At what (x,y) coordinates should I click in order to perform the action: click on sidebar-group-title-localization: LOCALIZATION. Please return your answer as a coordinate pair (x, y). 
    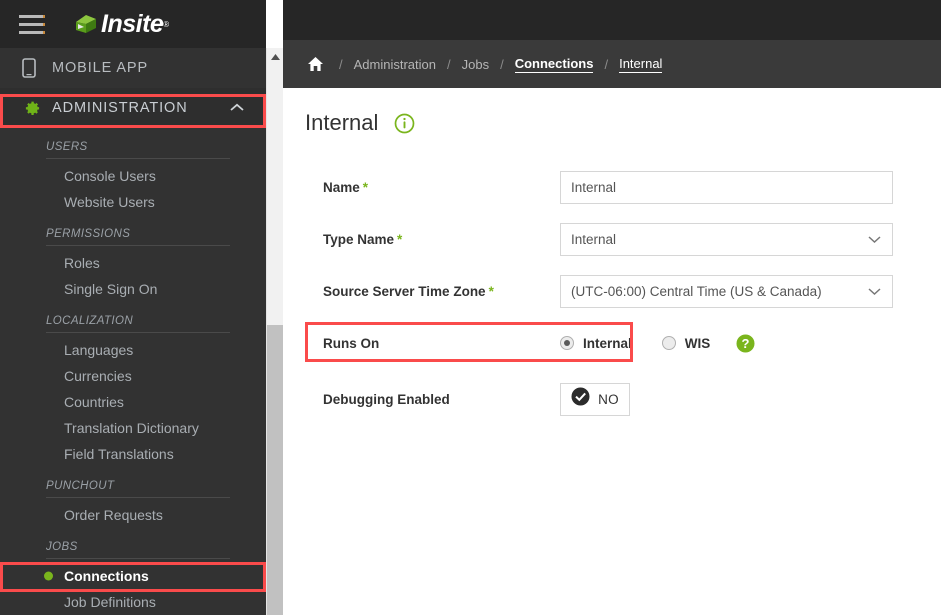
    Looking at the image, I should click on (90, 321).